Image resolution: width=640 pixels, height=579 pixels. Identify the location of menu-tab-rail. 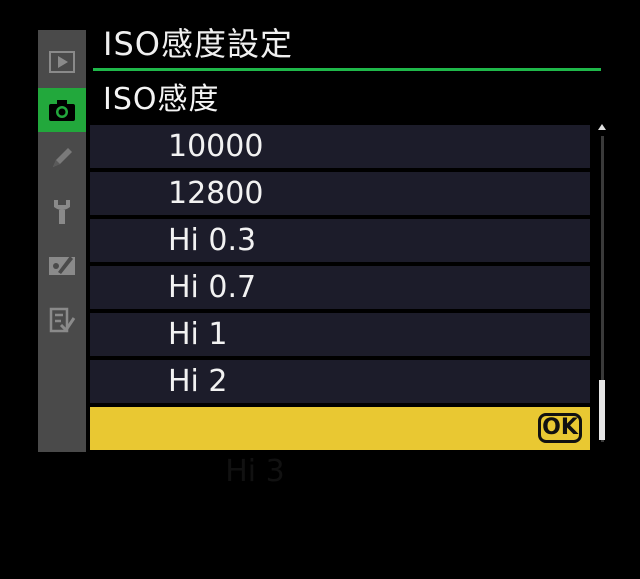
(62, 241).